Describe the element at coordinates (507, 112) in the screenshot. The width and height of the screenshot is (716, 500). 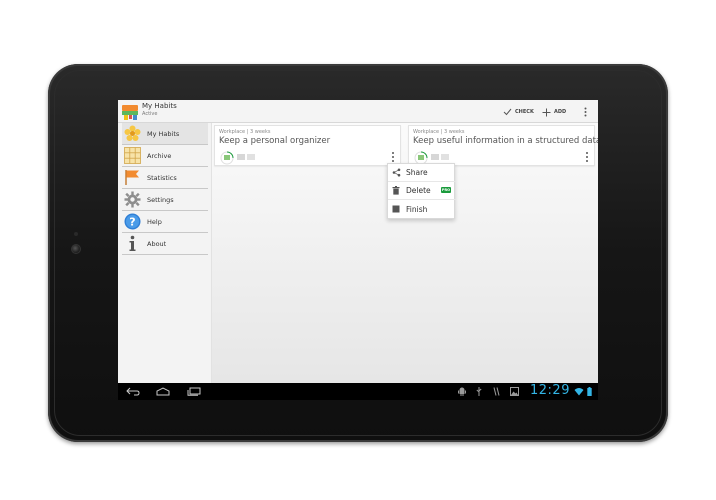
I see `checkmark-icon` at that location.